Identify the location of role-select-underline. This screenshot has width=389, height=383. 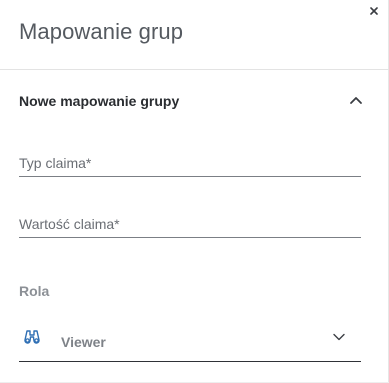
(190, 361).